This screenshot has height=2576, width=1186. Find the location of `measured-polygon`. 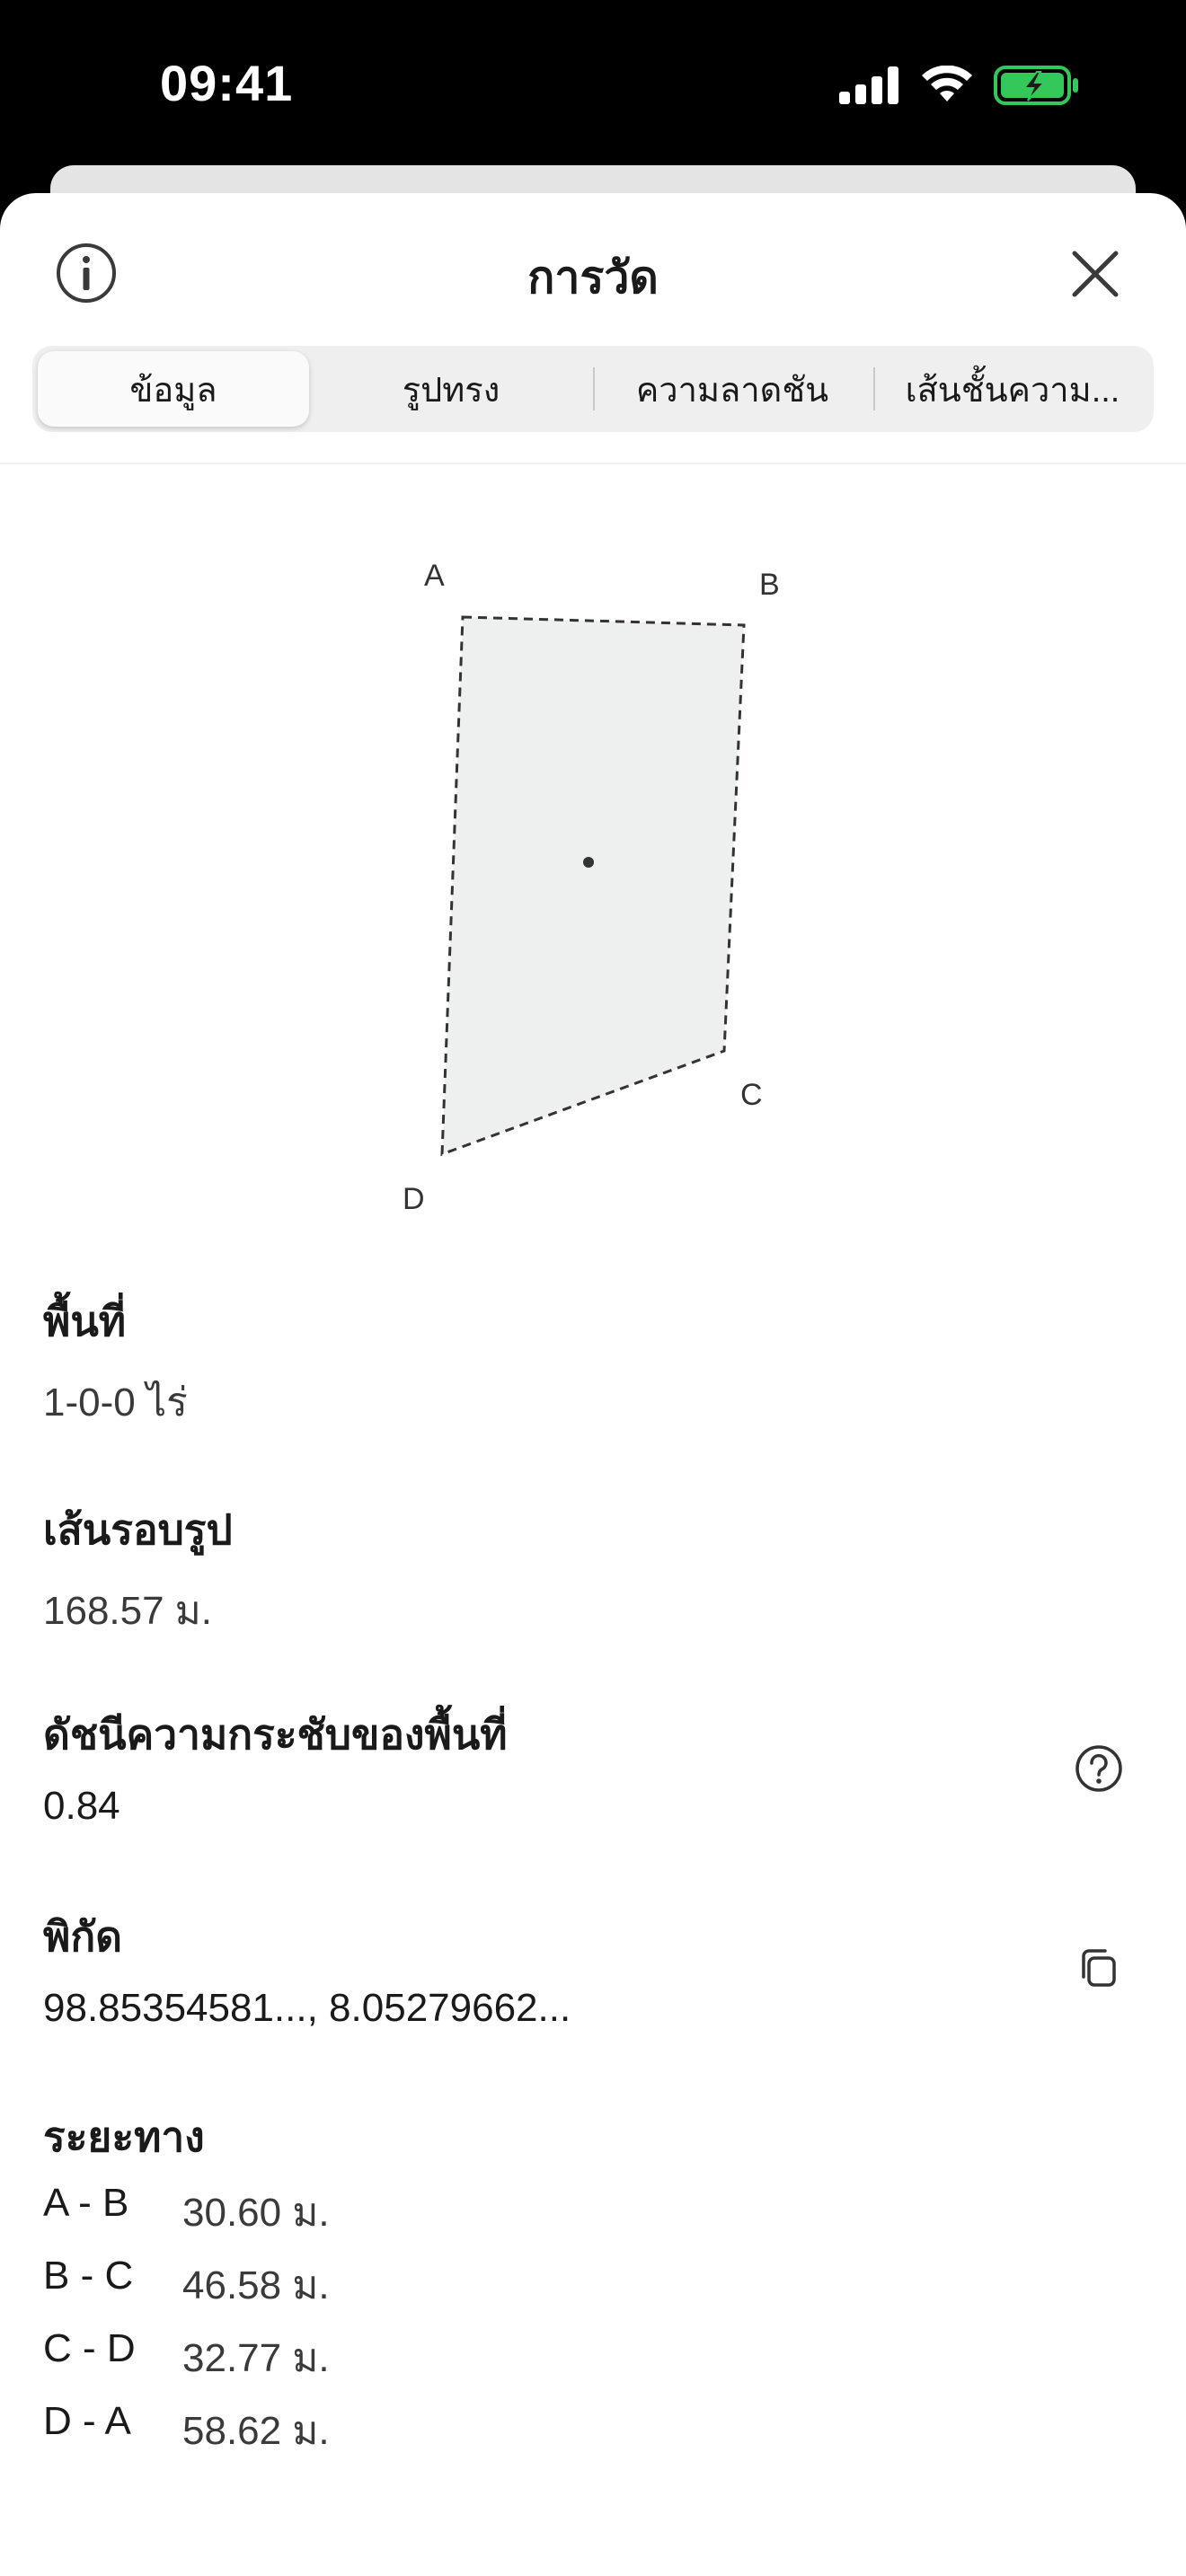

measured-polygon is located at coordinates (593, 886).